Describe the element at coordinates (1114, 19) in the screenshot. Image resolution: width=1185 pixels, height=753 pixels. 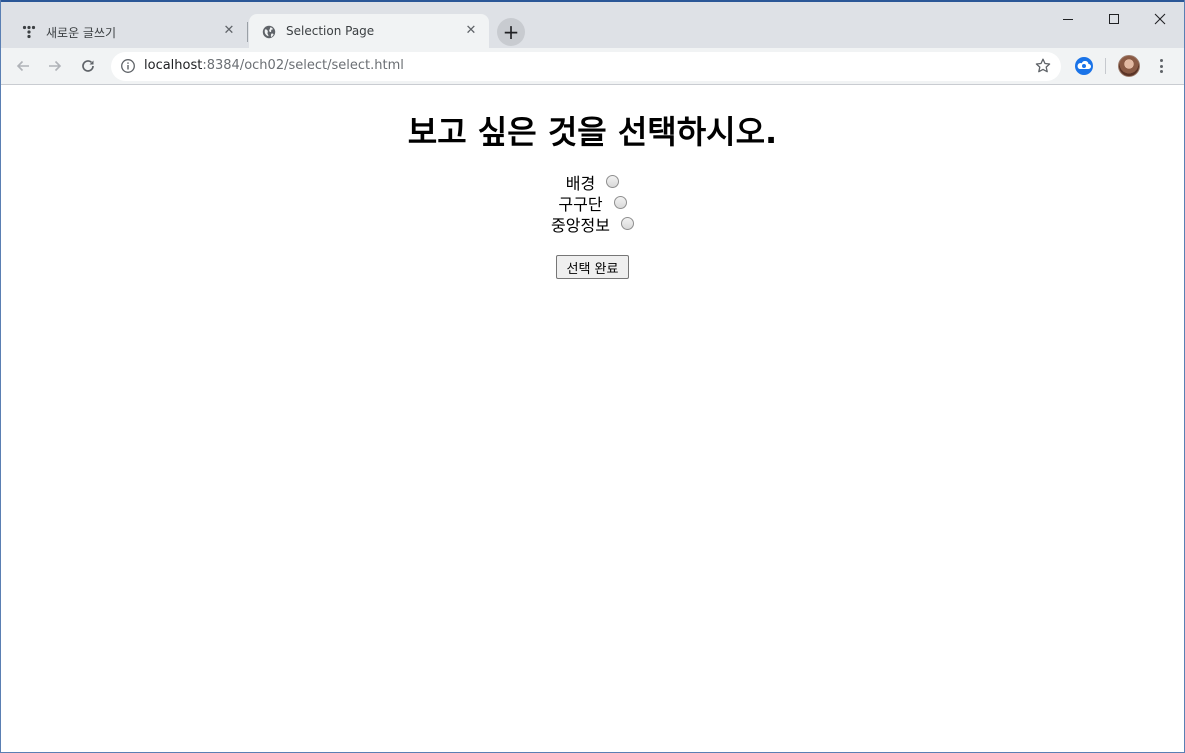
I see `maximize-icon` at that location.